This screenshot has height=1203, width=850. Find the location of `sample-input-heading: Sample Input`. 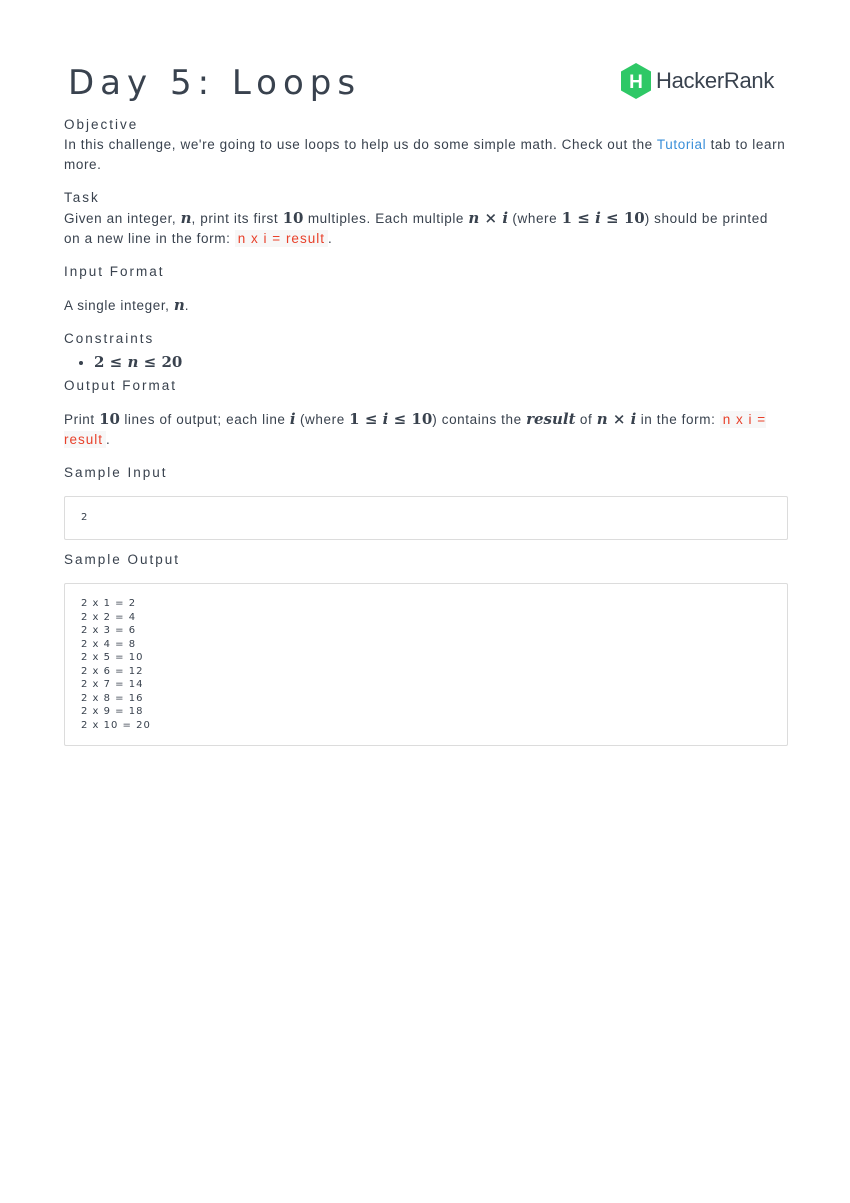

sample-input-heading: Sample Input is located at coordinates (116, 472).